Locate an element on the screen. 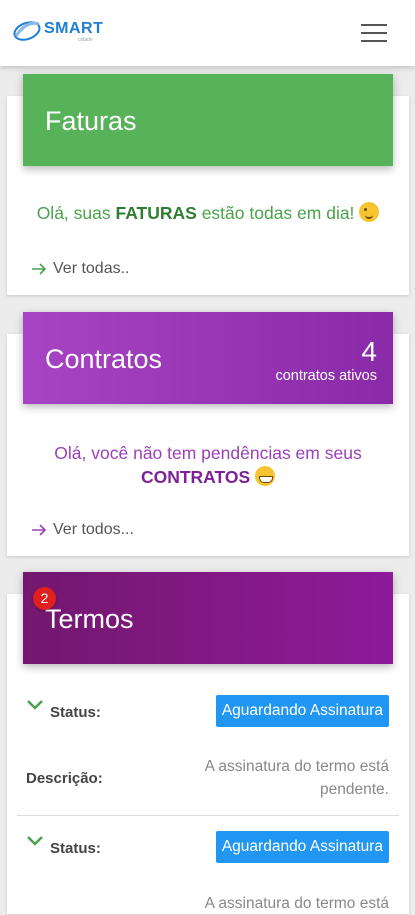 Image resolution: width=415 pixels, height=915 pixels. contratos-count-label: contratos ativos is located at coordinates (326, 376).